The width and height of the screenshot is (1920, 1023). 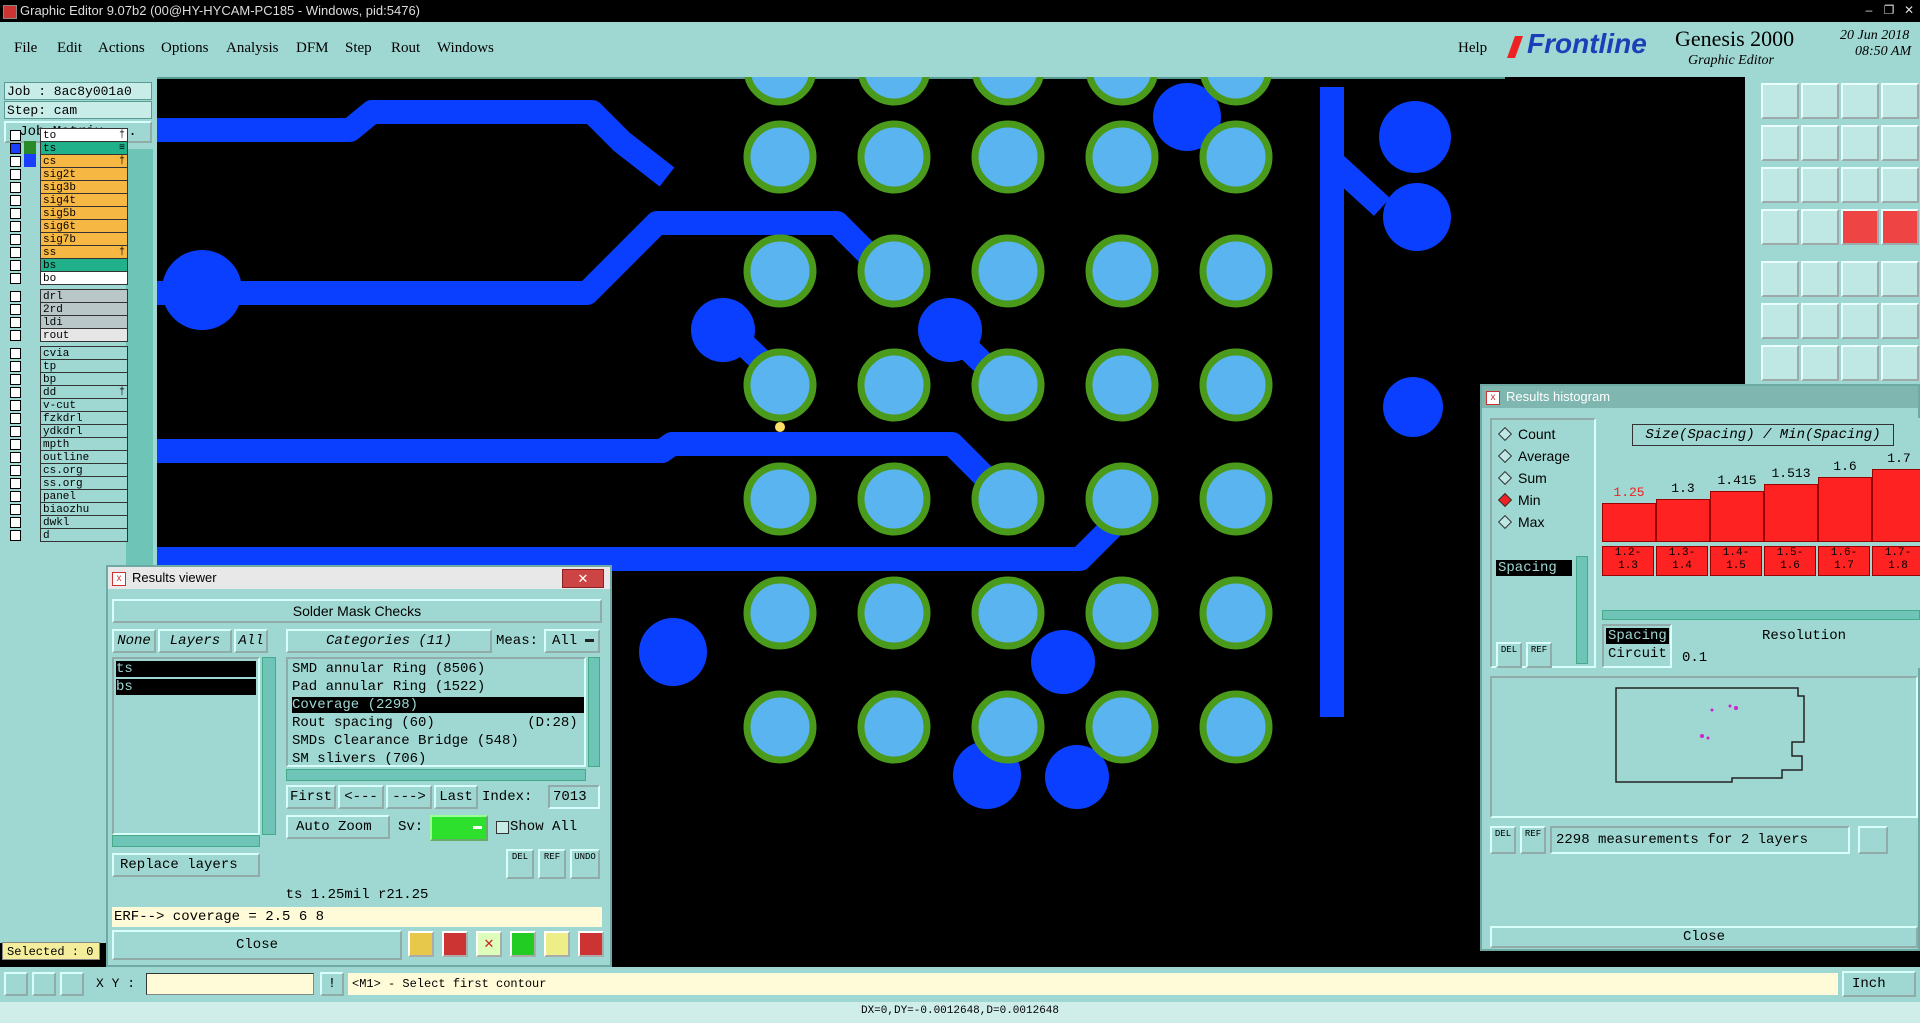 What do you see at coordinates (84, 265) in the screenshot?
I see `layer-name: bs` at bounding box center [84, 265].